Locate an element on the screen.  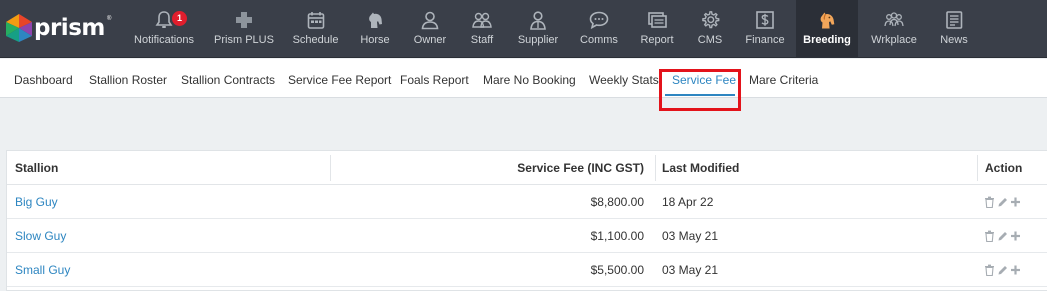
nav-label: Supplier is located at coordinates (538, 40).